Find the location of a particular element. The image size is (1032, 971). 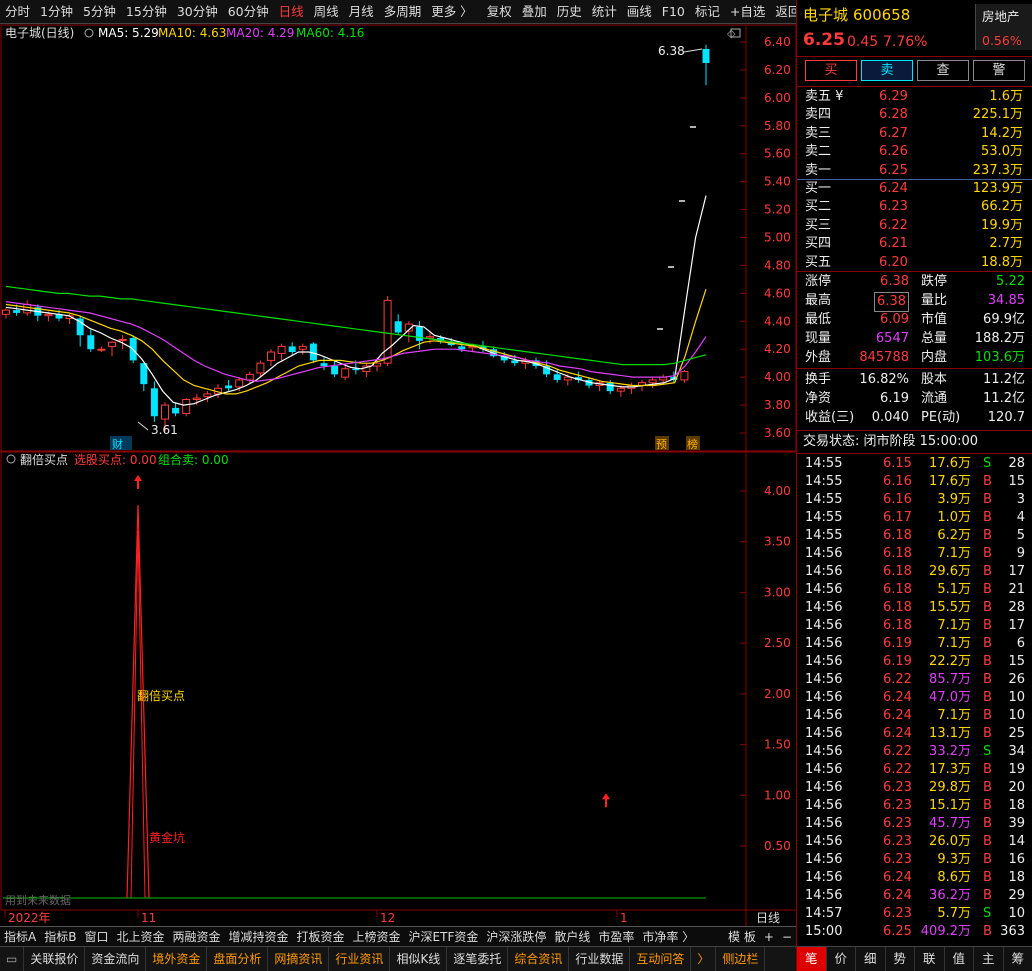

quote-tab-7: 筹 is located at coordinates (1018, 959).